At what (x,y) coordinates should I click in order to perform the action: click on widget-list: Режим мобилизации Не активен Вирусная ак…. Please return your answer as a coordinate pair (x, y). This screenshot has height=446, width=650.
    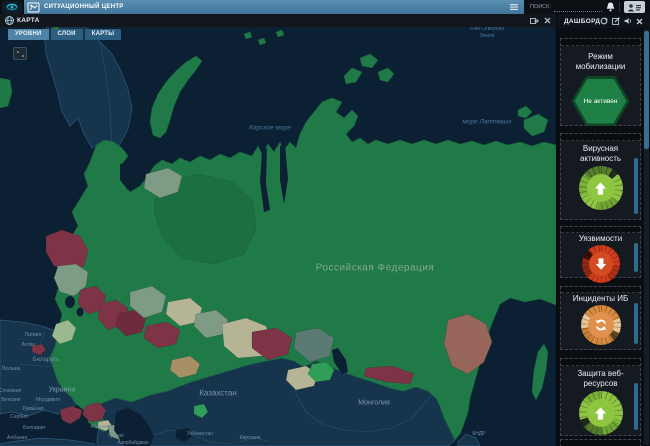
    Looking at the image, I should click on (600, 237).